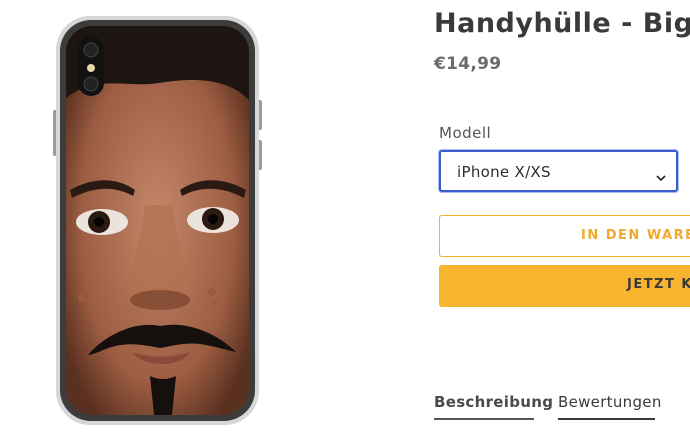 This screenshot has height=436, width=690. I want to click on add-to-cart-label: IN DEN WAREN, so click(635, 235).